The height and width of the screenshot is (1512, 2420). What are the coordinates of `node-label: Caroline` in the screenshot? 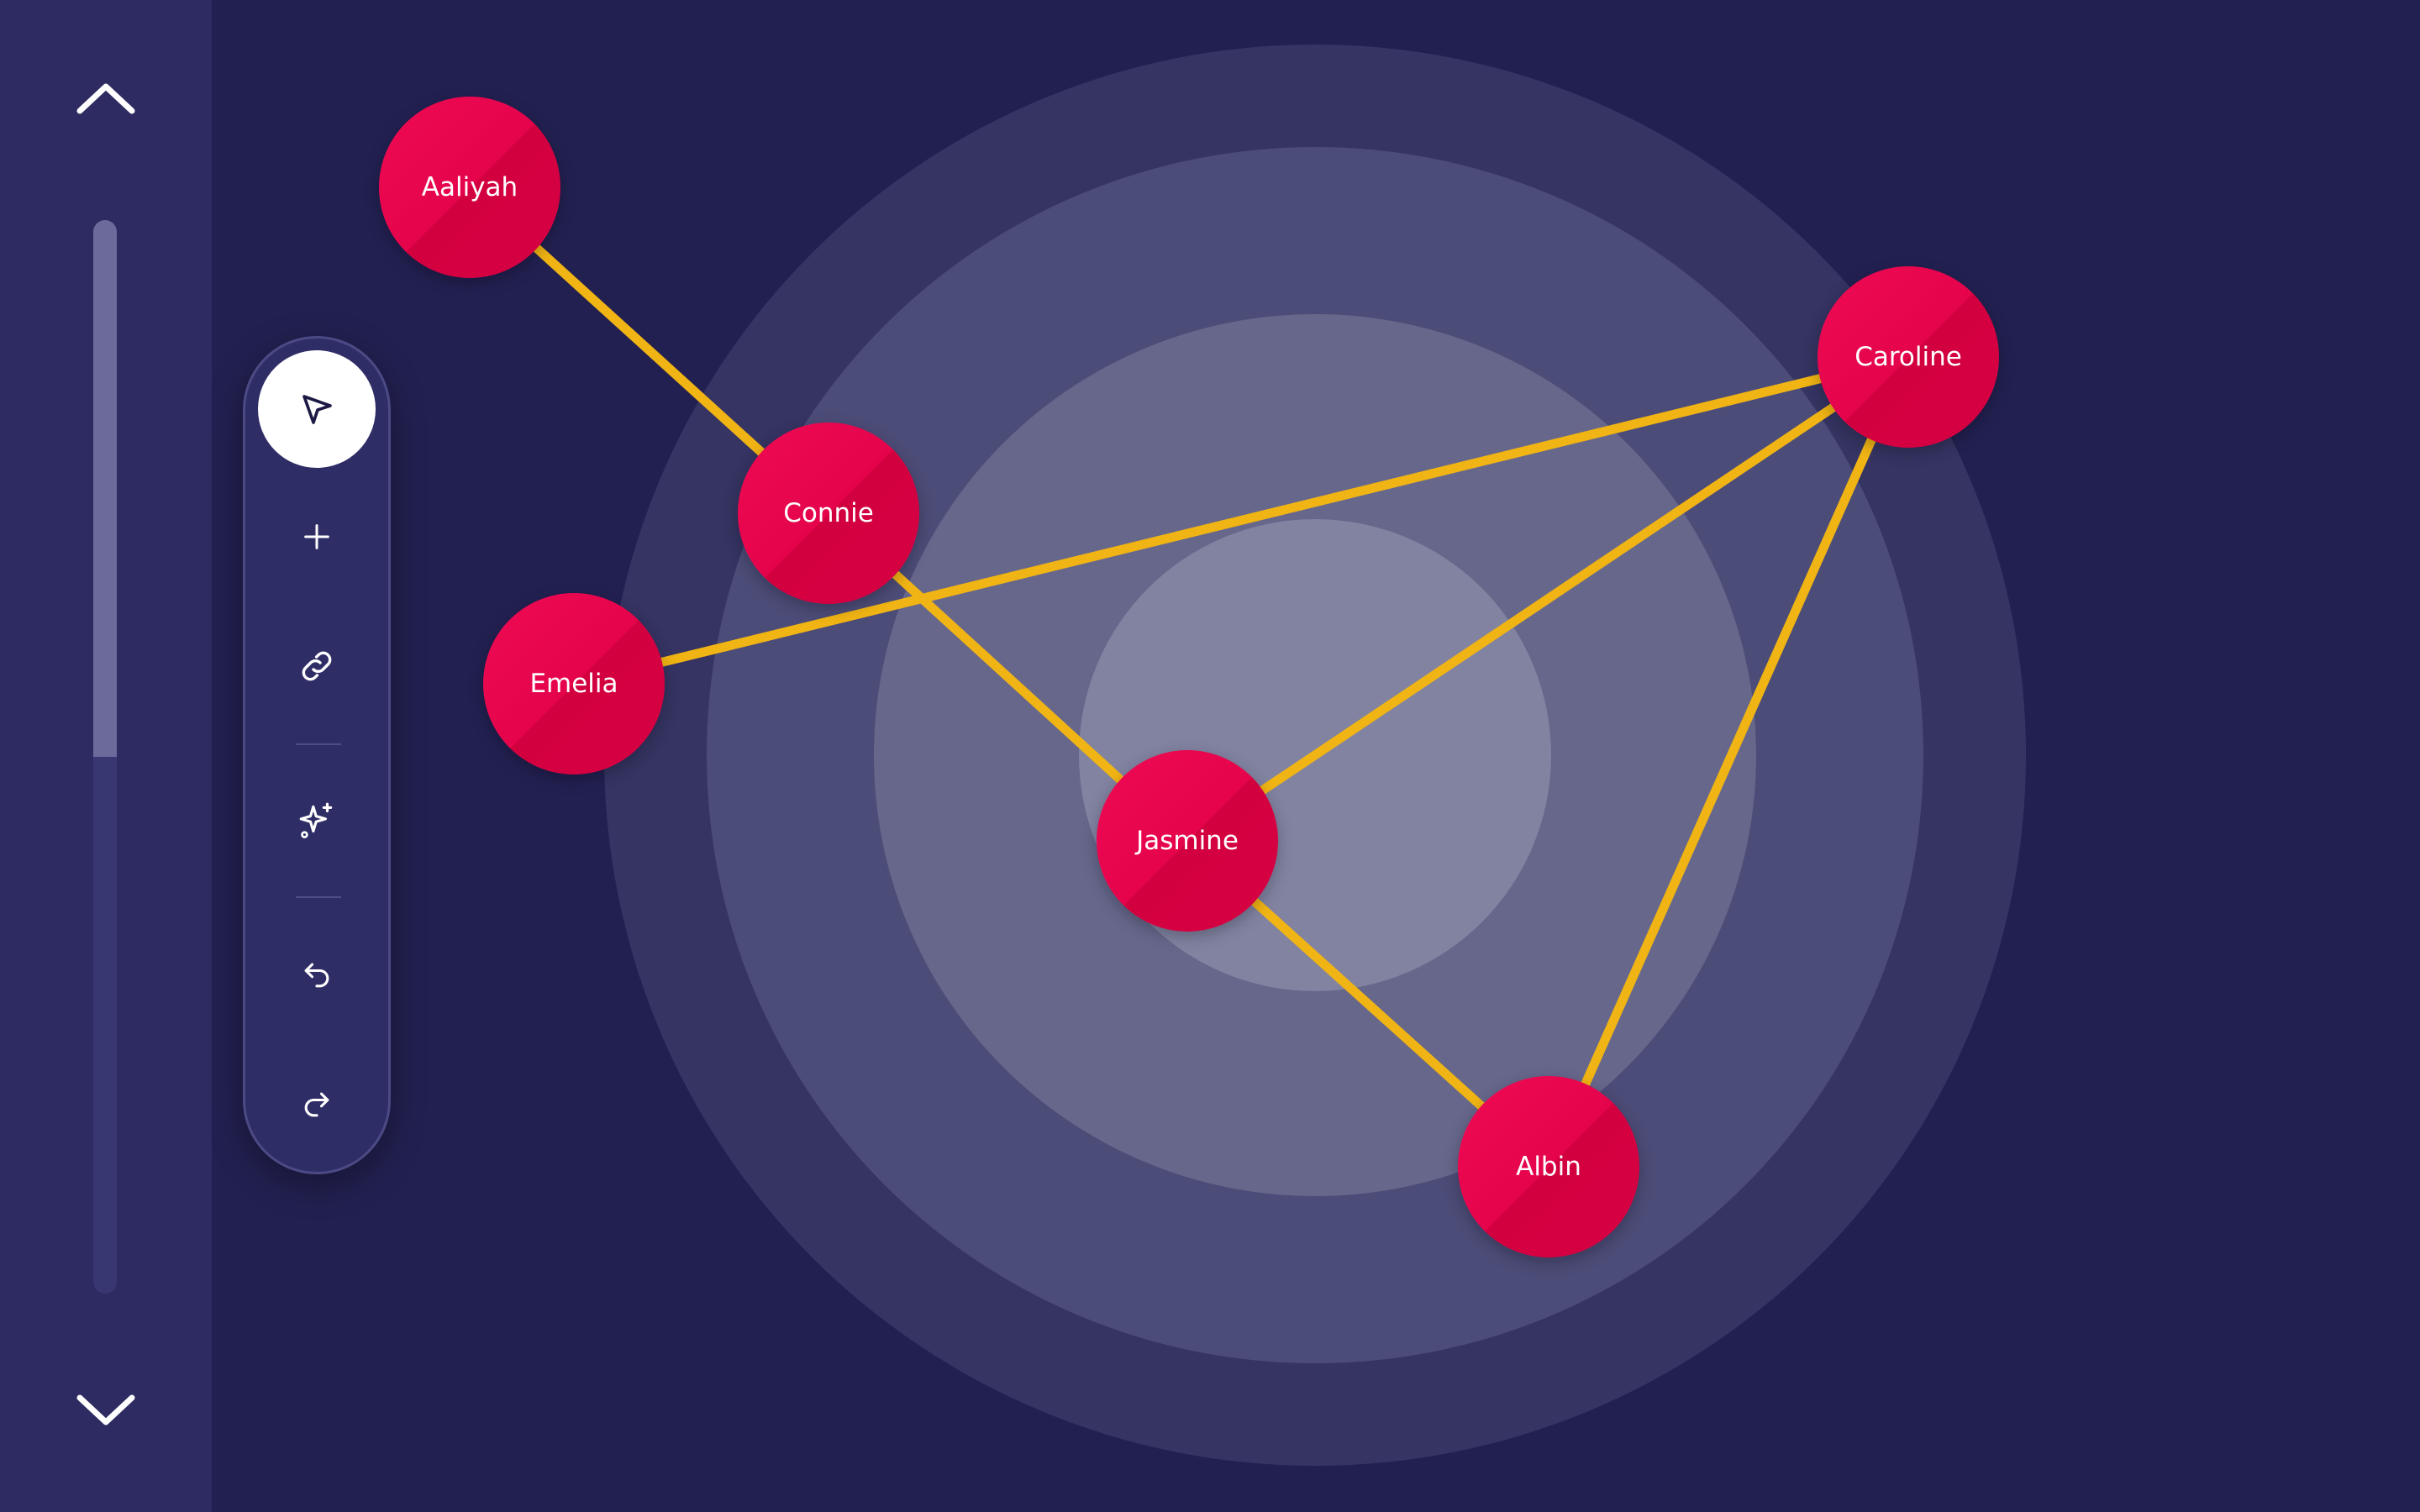 It's located at (1908, 357).